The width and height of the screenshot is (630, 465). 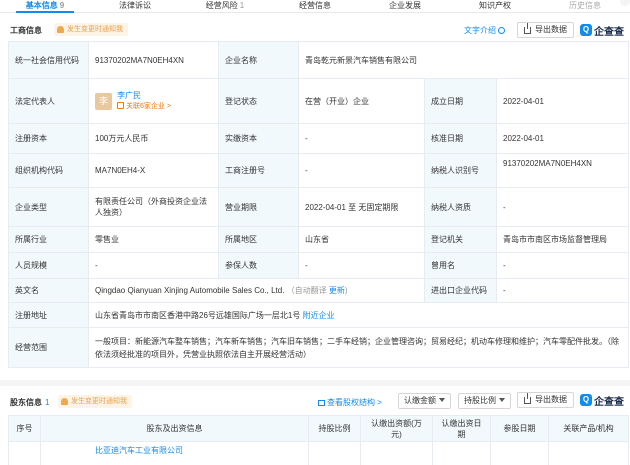 What do you see at coordinates (354, 402) in the screenshot?
I see `structure-label: 查看股权结构 >` at bounding box center [354, 402].